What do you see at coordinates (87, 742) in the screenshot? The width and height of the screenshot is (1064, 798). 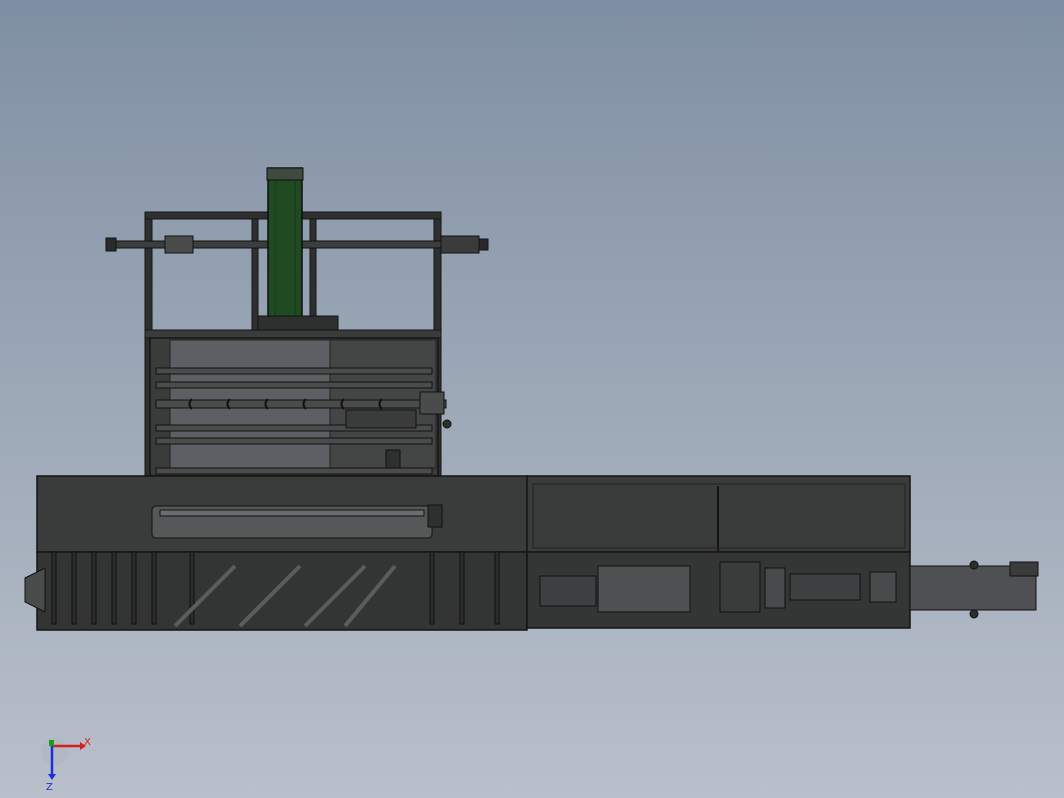 I see `x-axis-label: X` at bounding box center [87, 742].